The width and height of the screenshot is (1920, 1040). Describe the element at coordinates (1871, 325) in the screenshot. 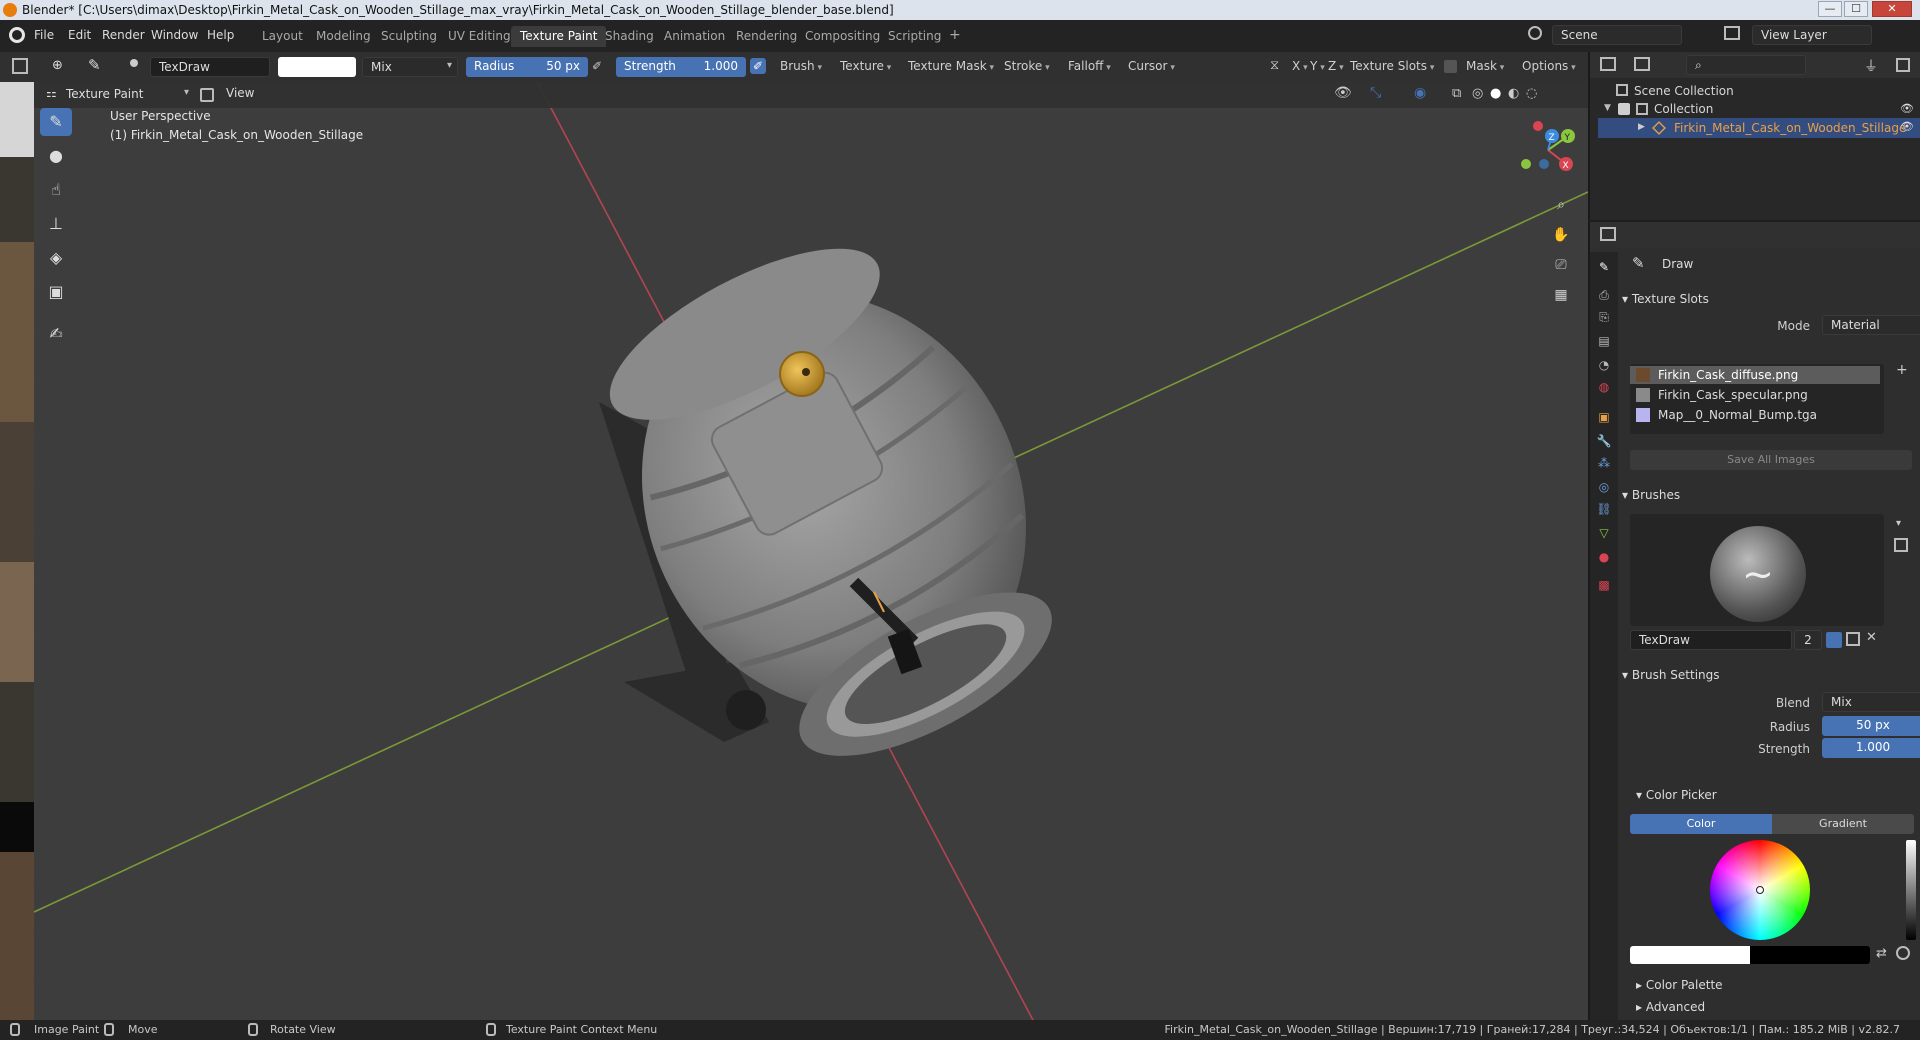

I see `slot-mode-dropdown: Material` at that location.